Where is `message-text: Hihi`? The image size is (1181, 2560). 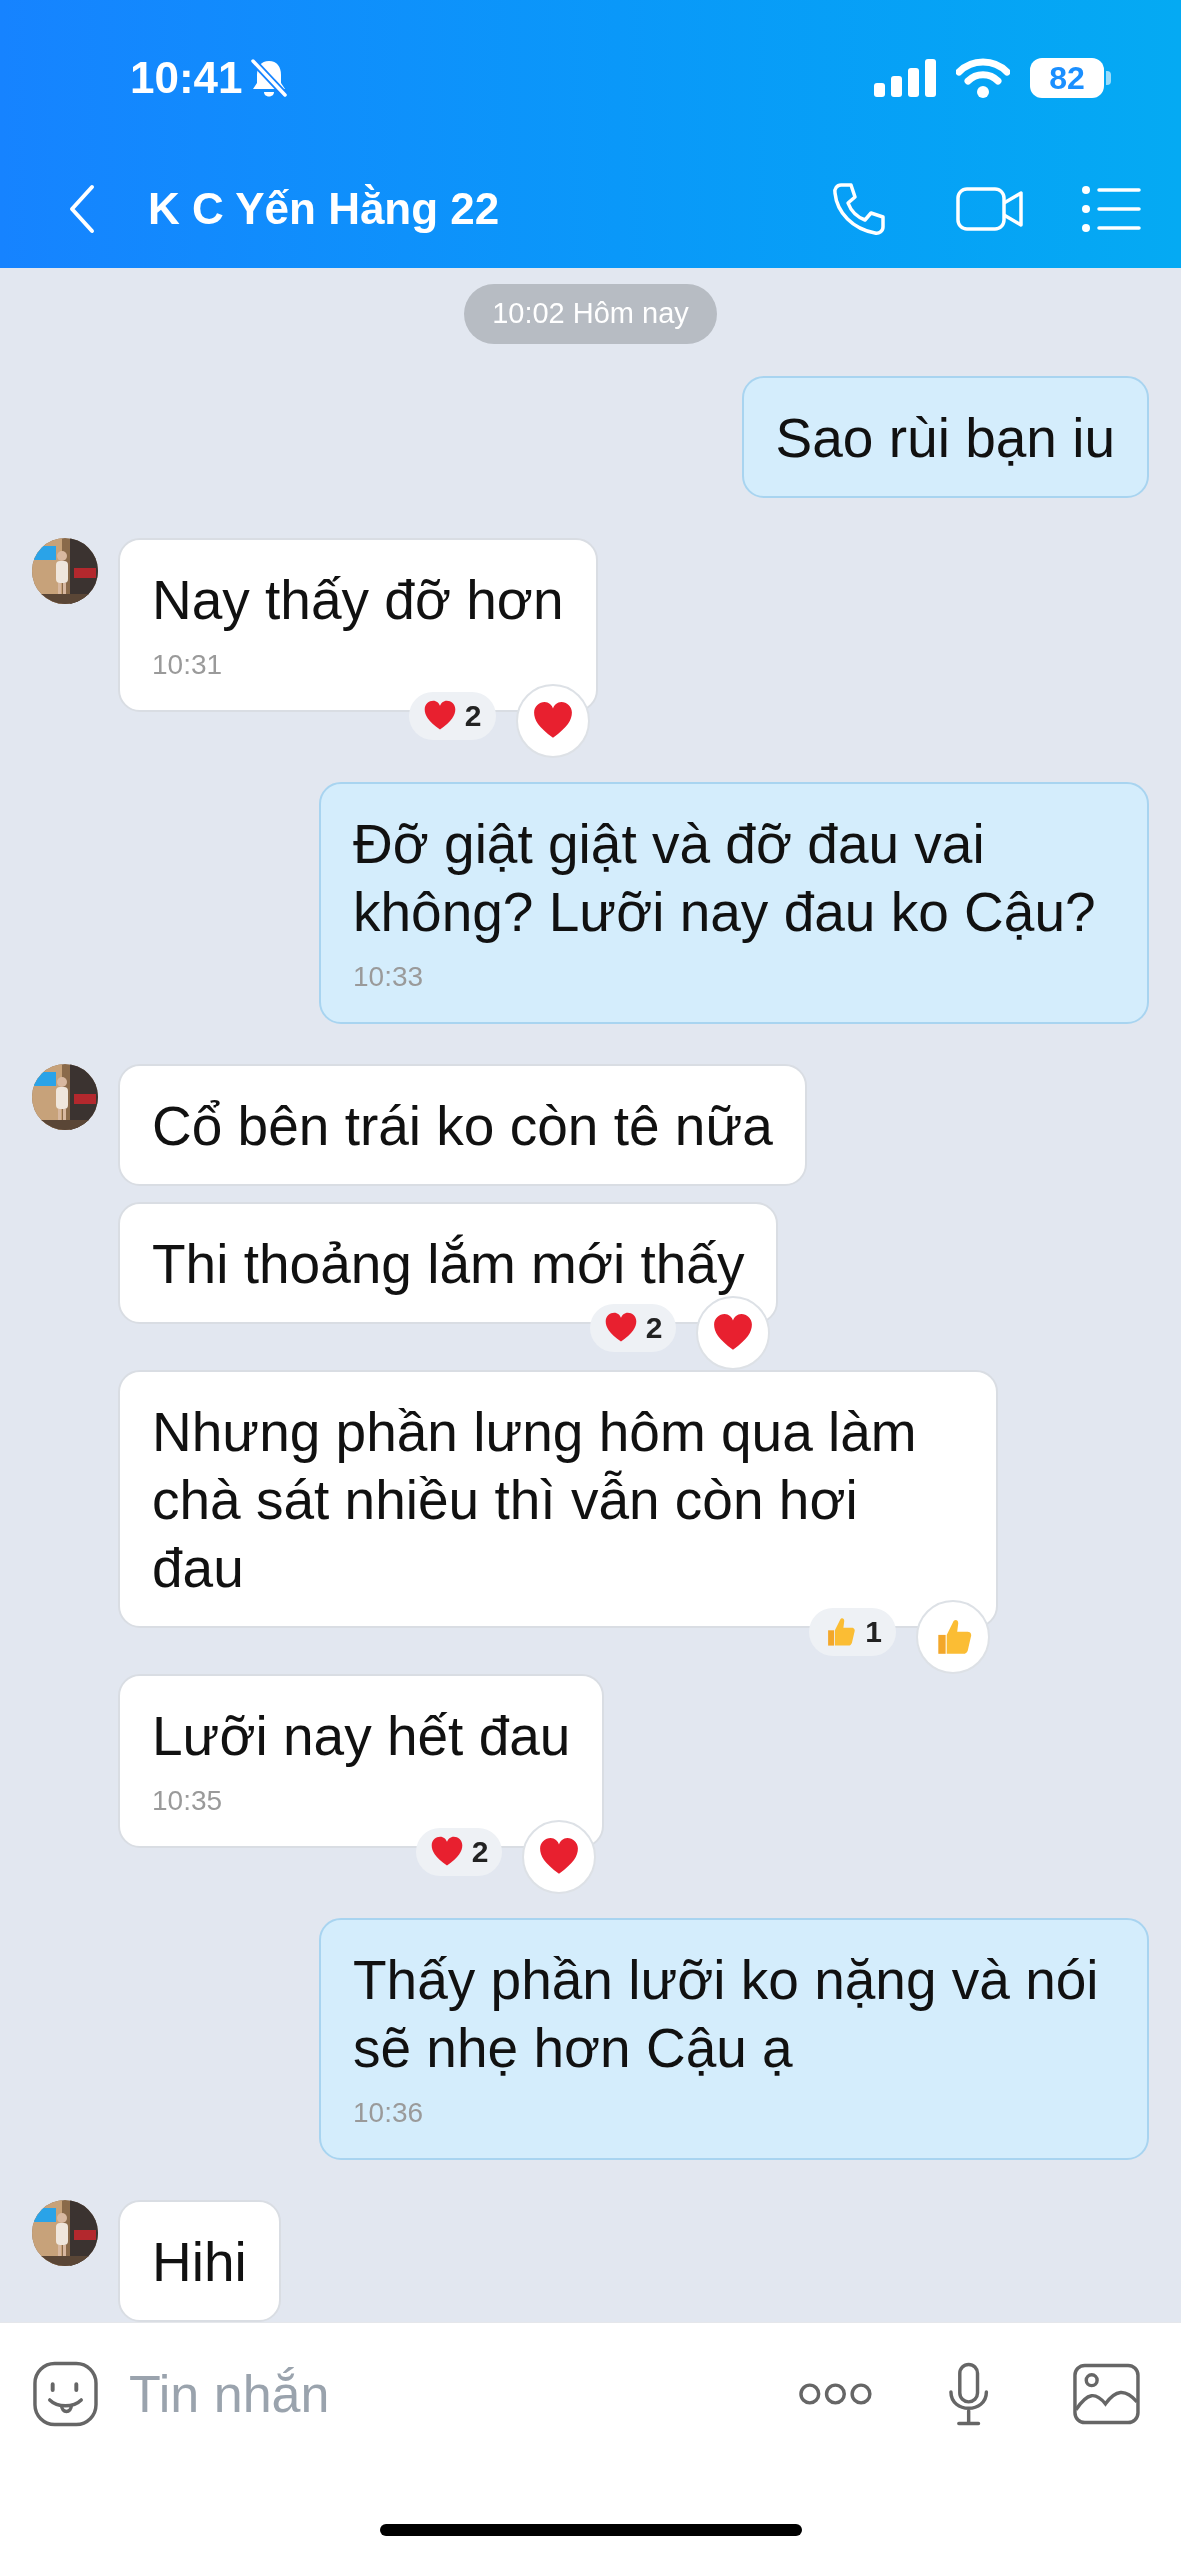 message-text: Hihi is located at coordinates (199, 2262).